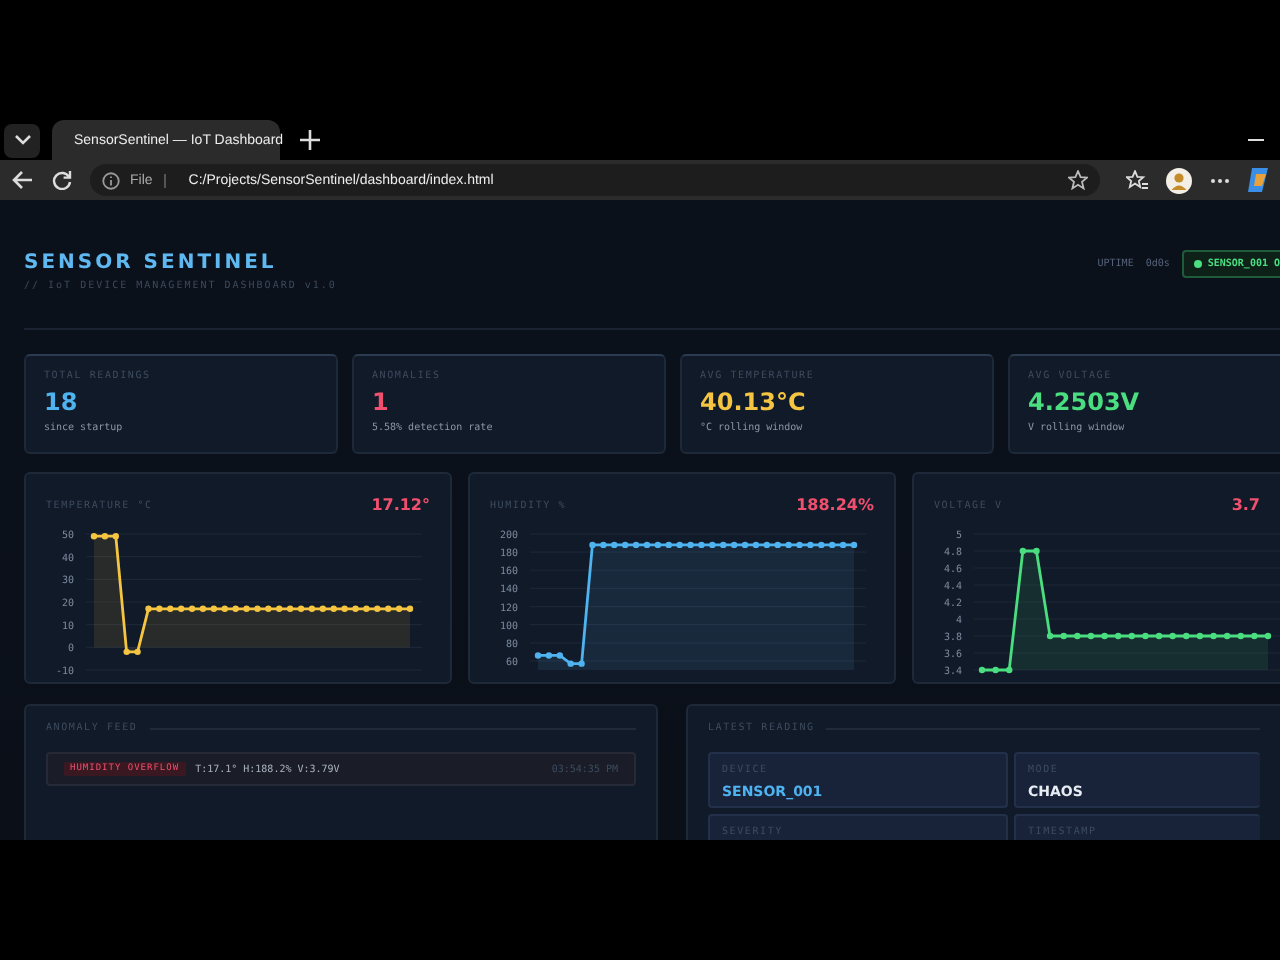 The width and height of the screenshot is (1280, 960). I want to click on chart-reading: 3.7, so click(1245, 505).